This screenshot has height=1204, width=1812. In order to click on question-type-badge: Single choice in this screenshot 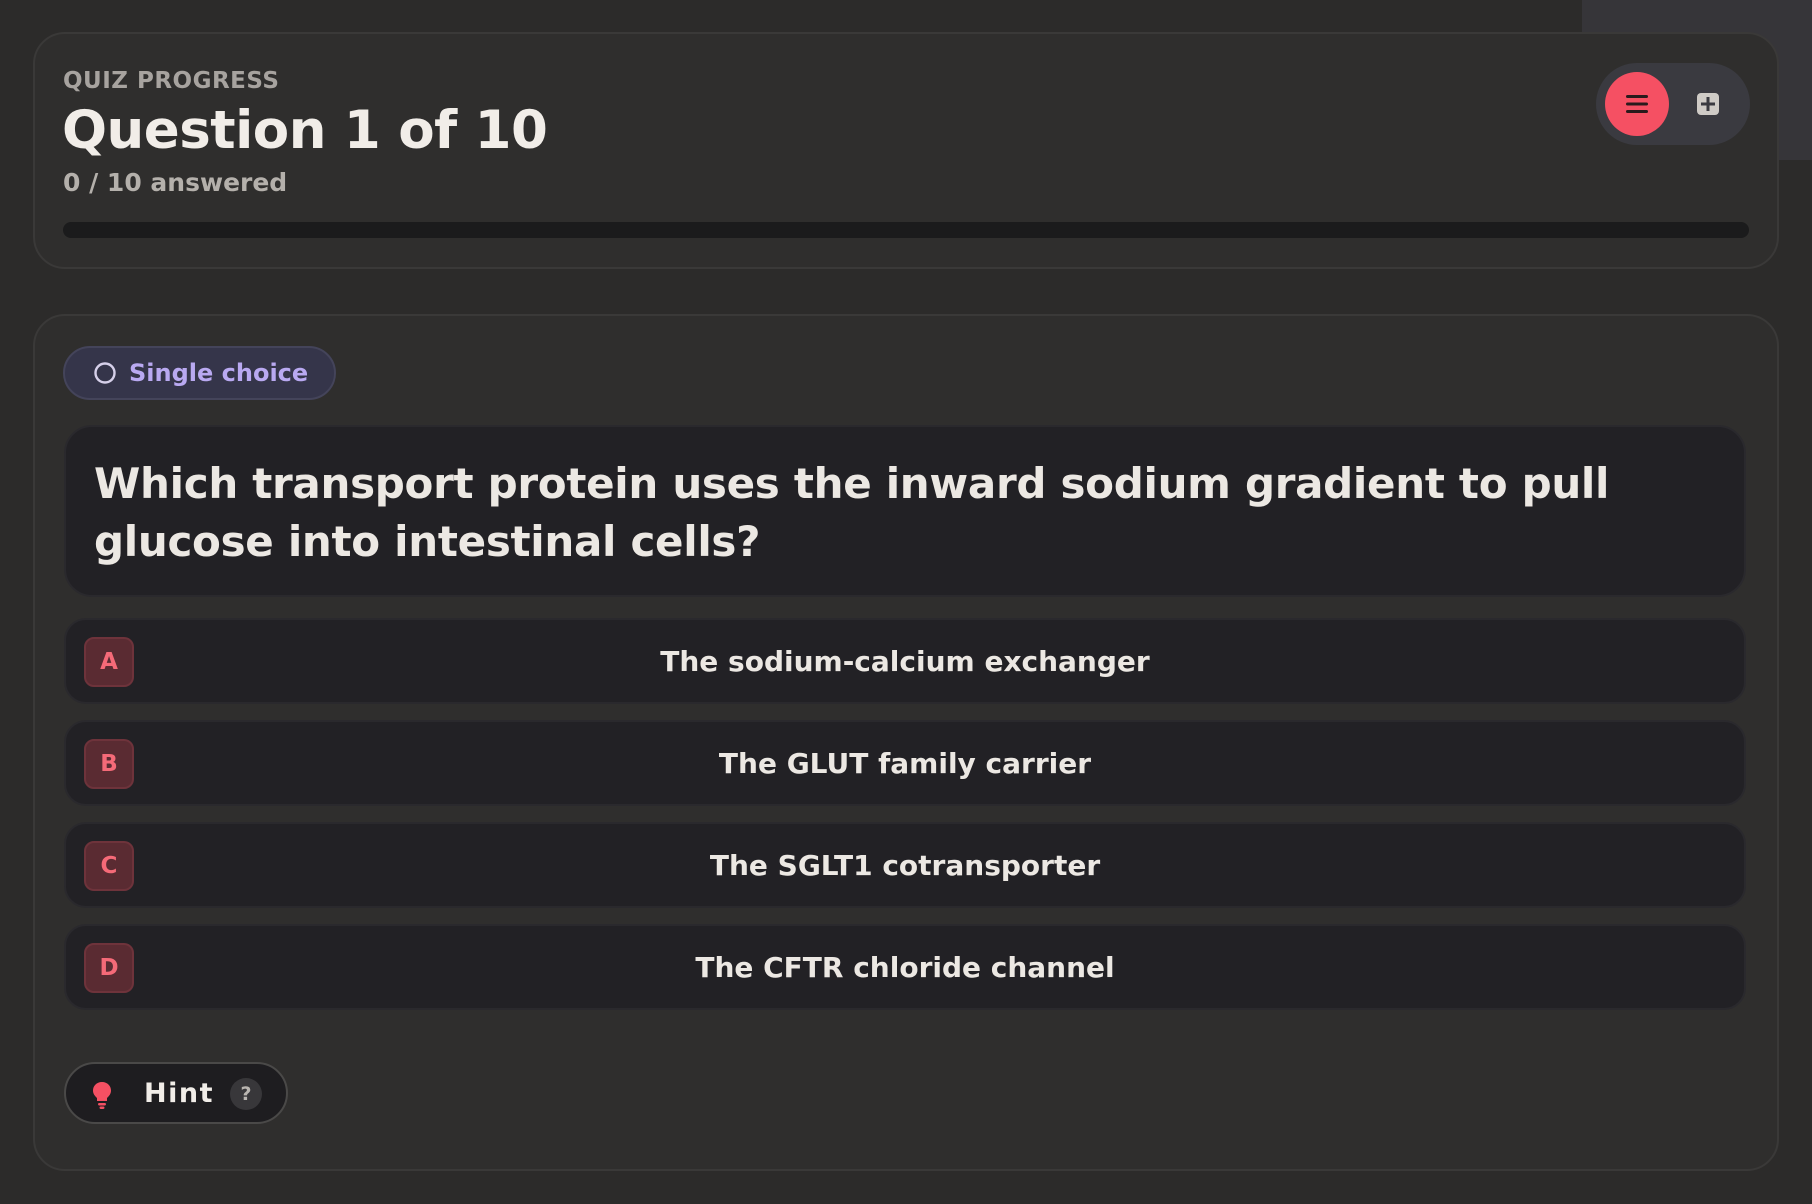, I will do `click(200, 373)`.